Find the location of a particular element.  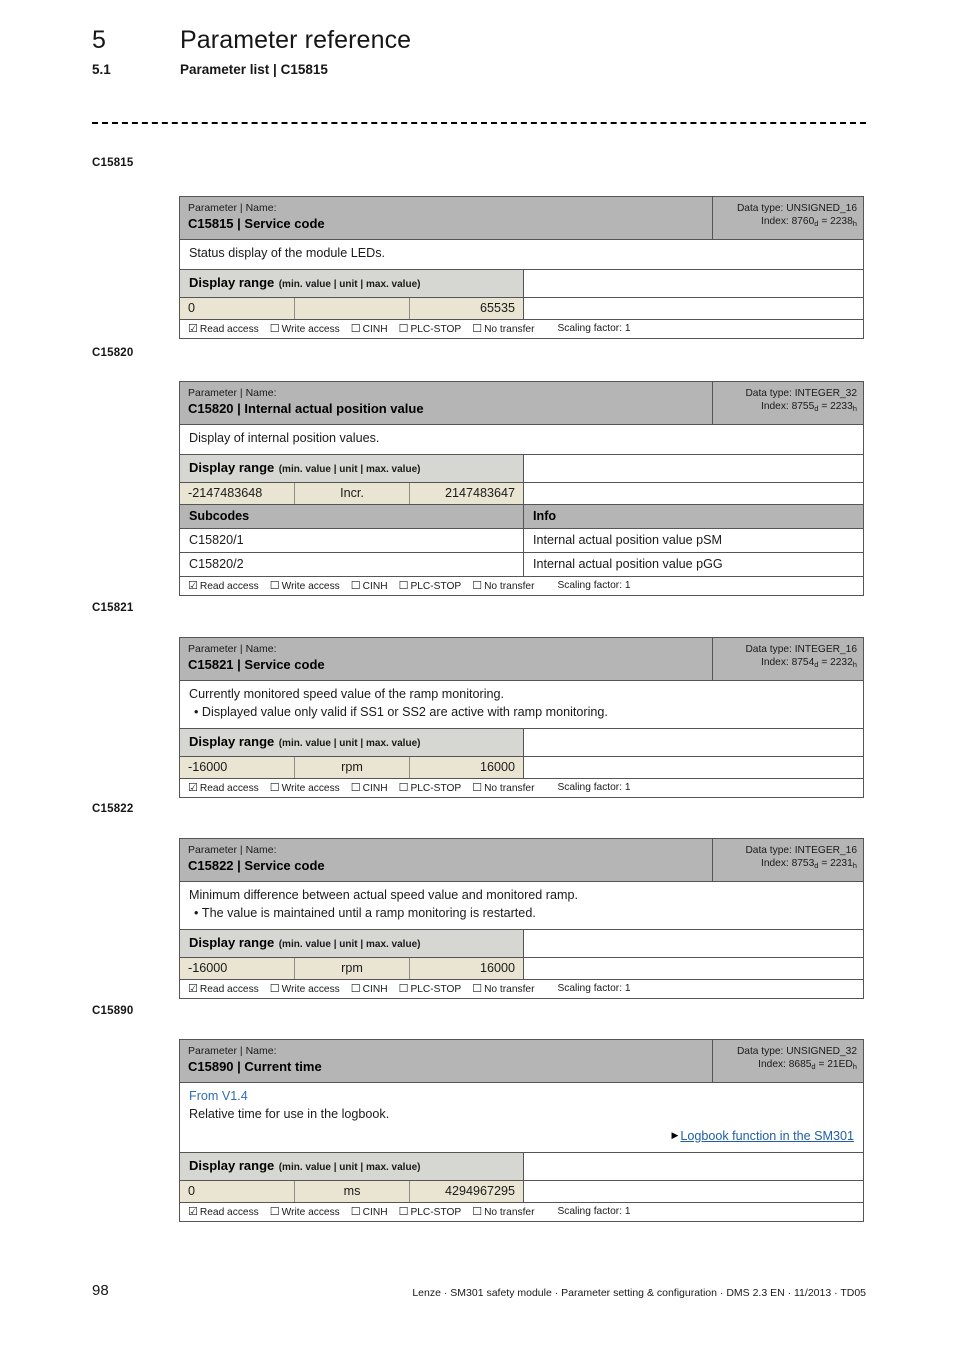

parameter-name: C15815 | Service code is located at coordinates (256, 224).